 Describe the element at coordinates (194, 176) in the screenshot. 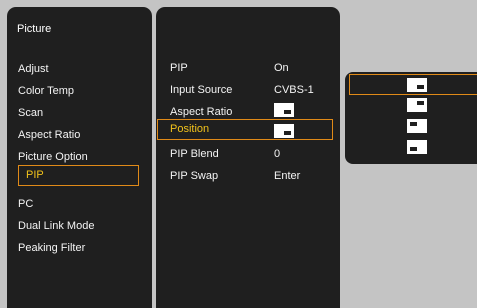

I see `submenu-label-pip-swap: PIP Swap` at that location.